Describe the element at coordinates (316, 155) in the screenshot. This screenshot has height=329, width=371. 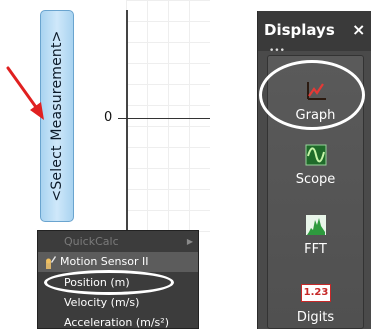
I see `scope-icon` at that location.